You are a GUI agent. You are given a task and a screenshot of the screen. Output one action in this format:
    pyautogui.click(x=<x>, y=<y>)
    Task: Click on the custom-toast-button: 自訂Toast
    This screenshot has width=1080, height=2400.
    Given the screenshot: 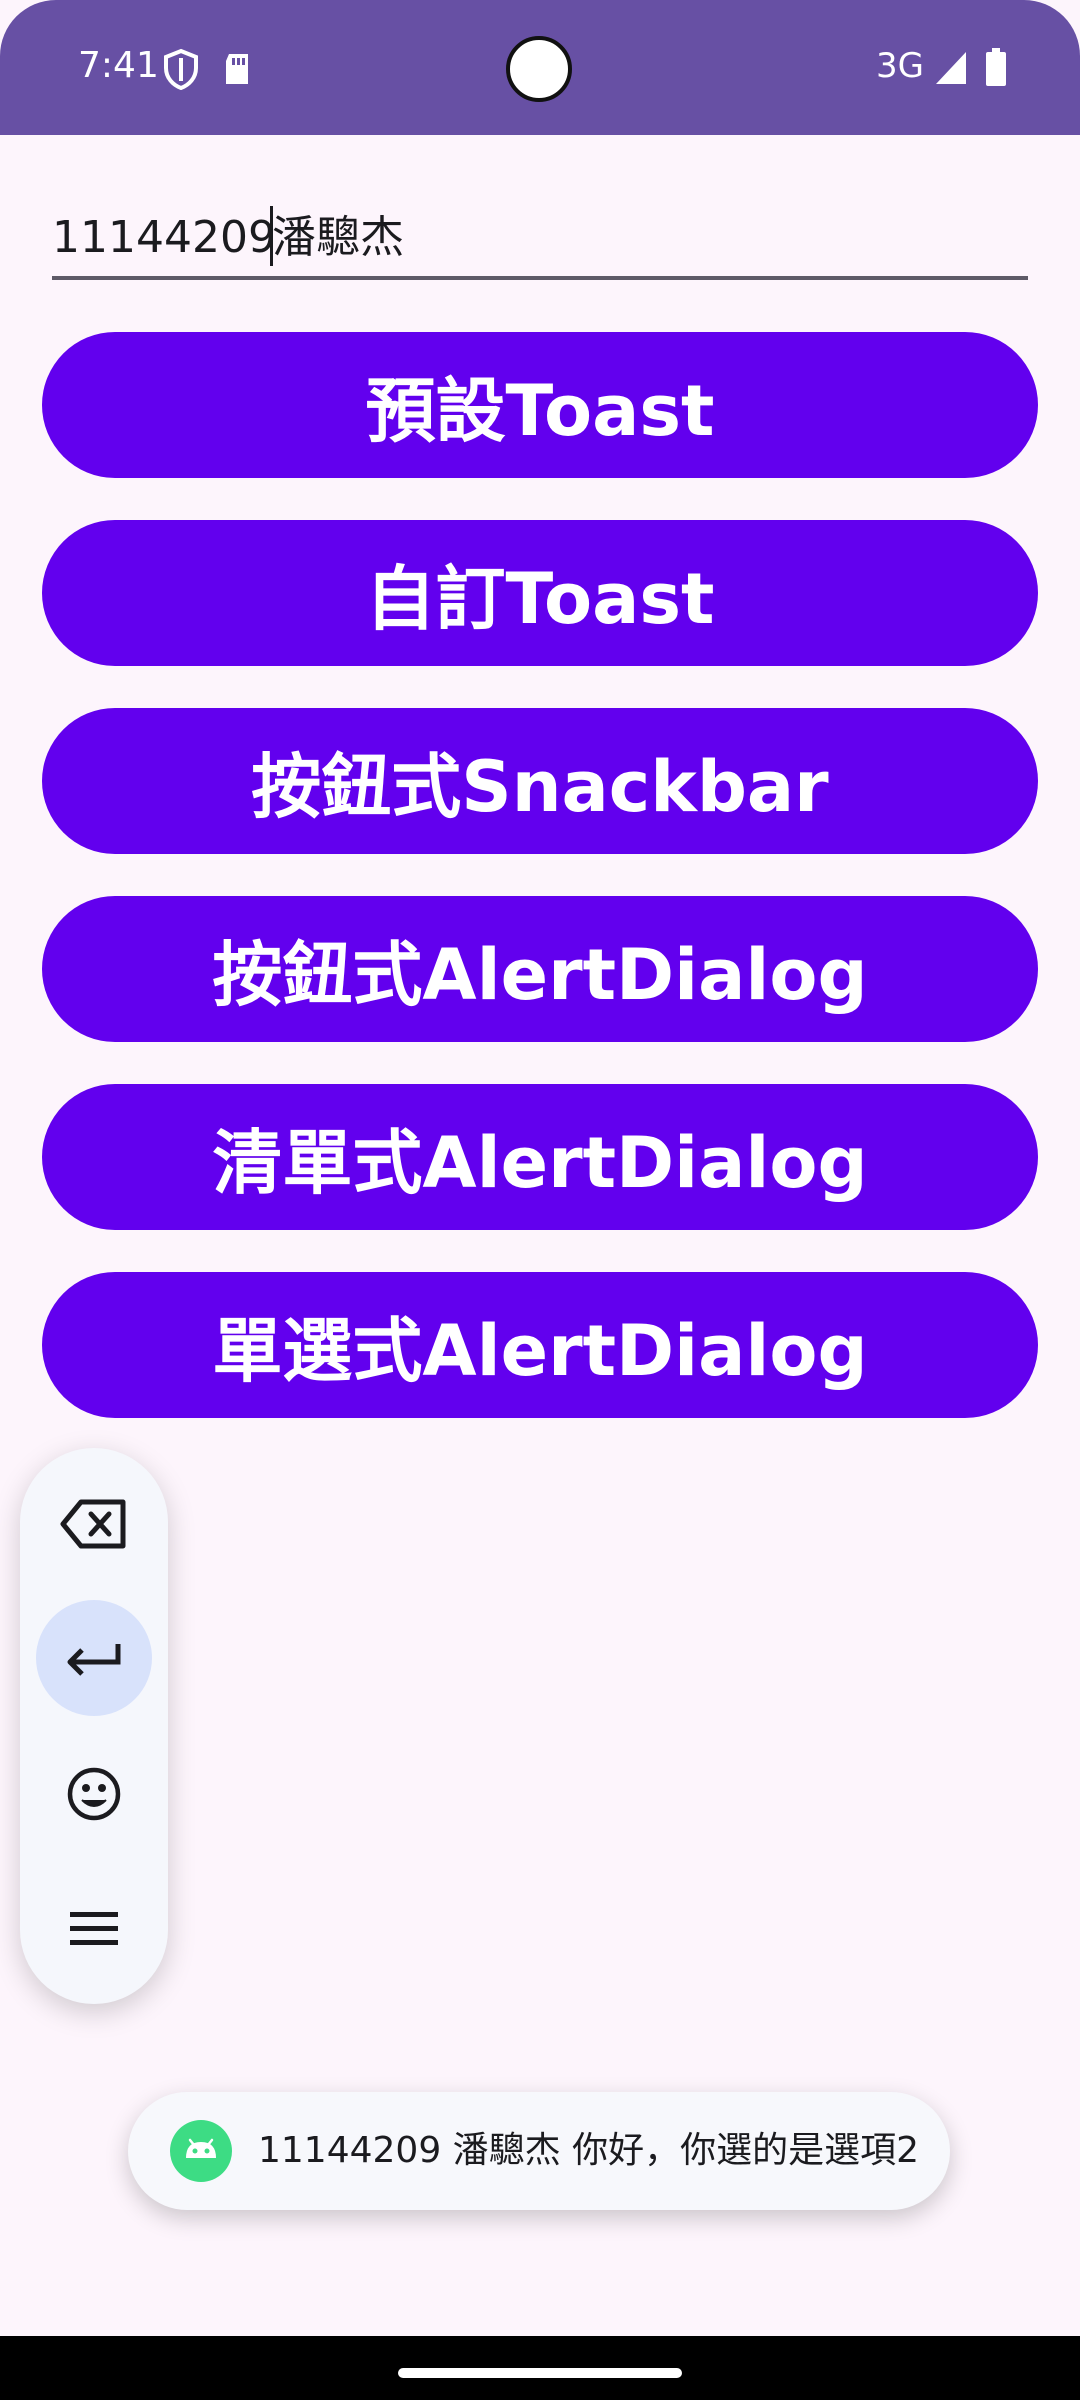 What is the action you would take?
    pyautogui.click(x=540, y=593)
    